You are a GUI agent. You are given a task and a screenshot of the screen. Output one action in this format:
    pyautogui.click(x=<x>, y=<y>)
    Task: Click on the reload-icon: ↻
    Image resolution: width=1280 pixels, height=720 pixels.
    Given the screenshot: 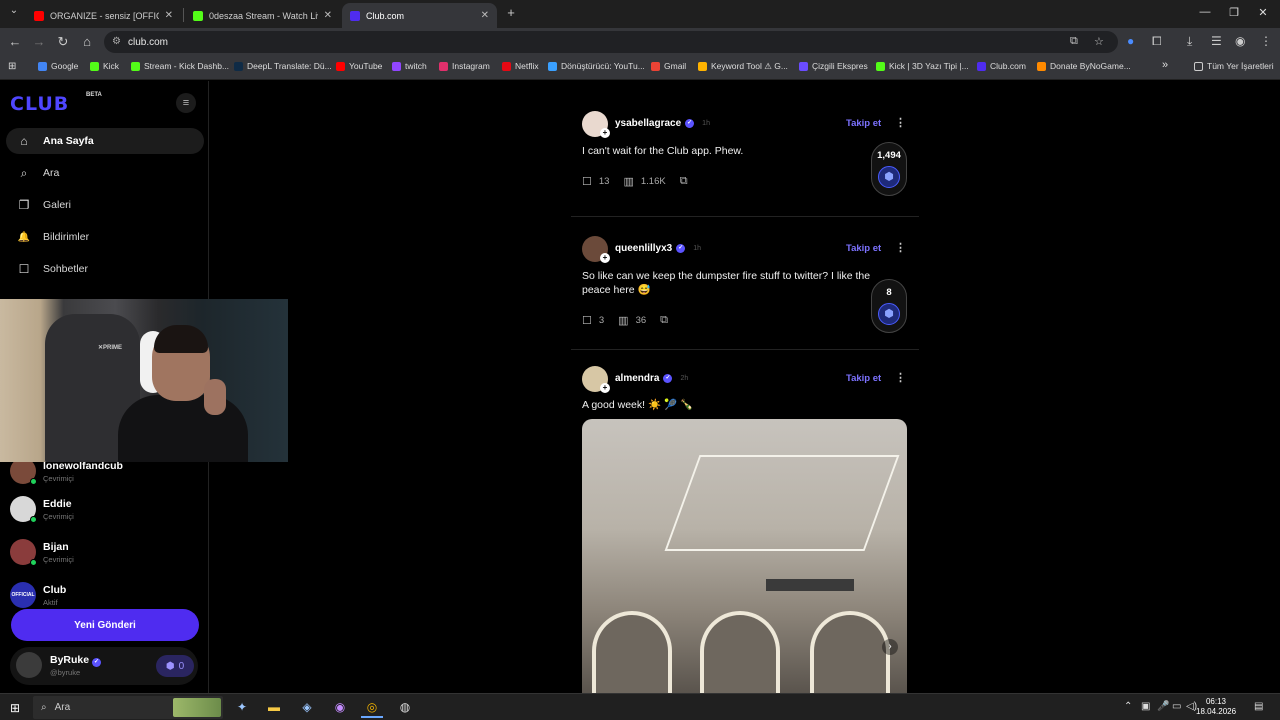 What is the action you would take?
    pyautogui.click(x=63, y=42)
    